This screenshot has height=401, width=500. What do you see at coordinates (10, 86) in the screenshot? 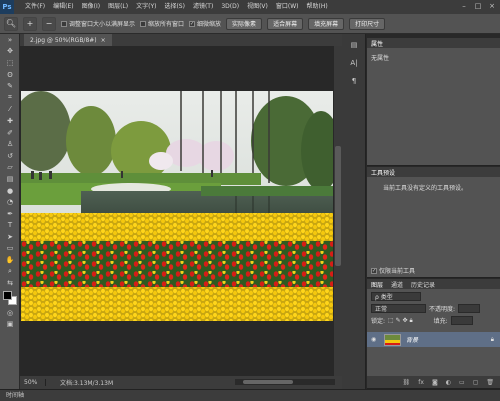
I see `quick-select-tool-icon: ✎` at bounding box center [10, 86].